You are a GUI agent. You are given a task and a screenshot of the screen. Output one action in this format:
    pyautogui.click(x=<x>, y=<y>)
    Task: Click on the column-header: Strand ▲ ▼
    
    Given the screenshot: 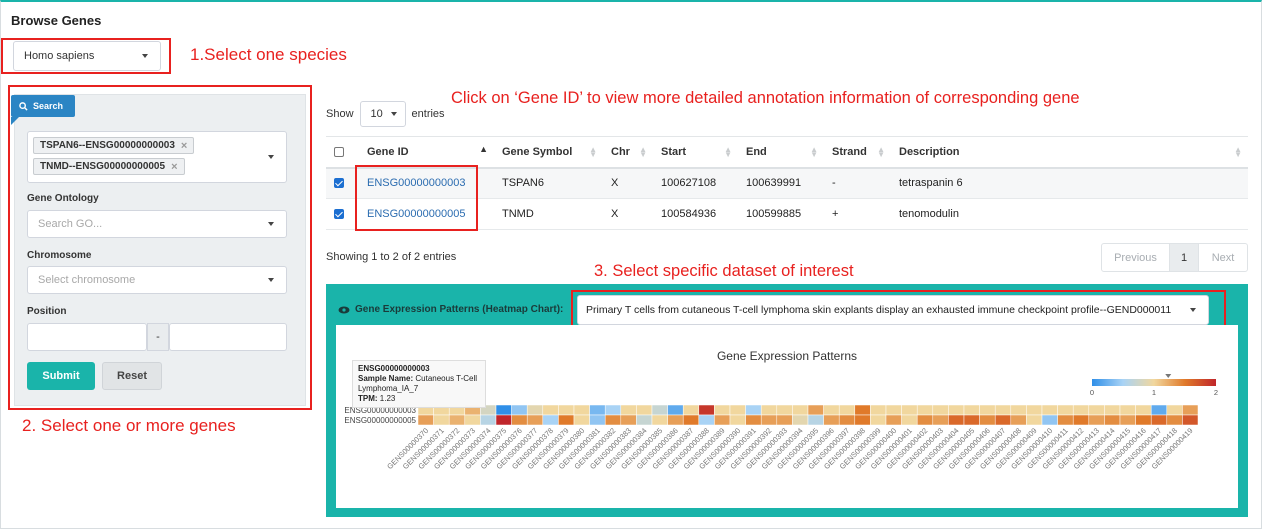 What is the action you would take?
    pyautogui.click(x=857, y=152)
    